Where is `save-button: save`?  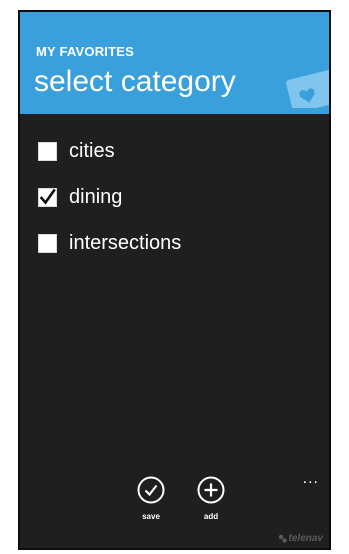 save-button: save is located at coordinates (151, 498).